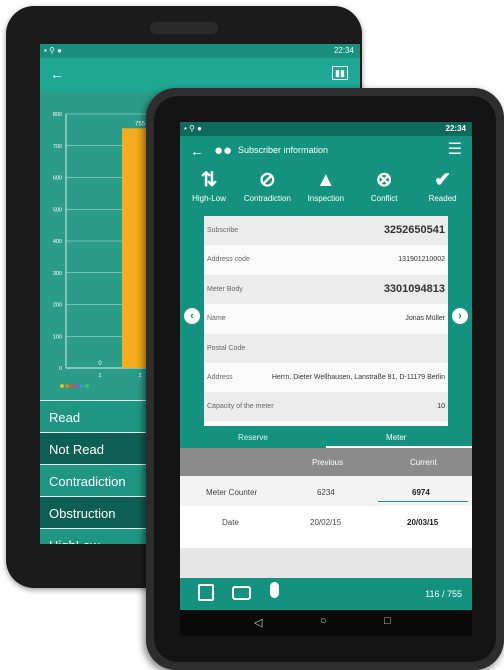  Describe the element at coordinates (57, 306) in the screenshot. I see `y-tick-label: 200` at that location.